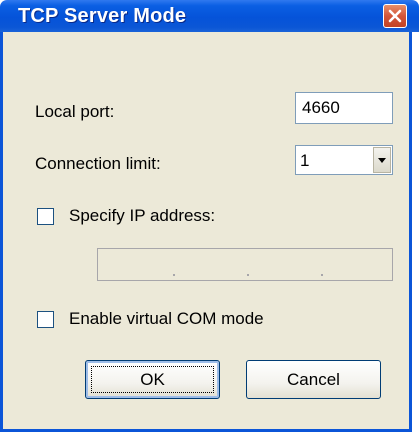 The width and height of the screenshot is (419, 432). I want to click on ok-button: OK, so click(152, 379).